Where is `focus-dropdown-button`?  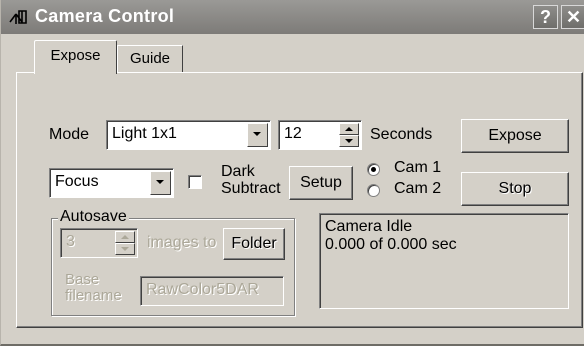 focus-dropdown-button is located at coordinates (160, 183).